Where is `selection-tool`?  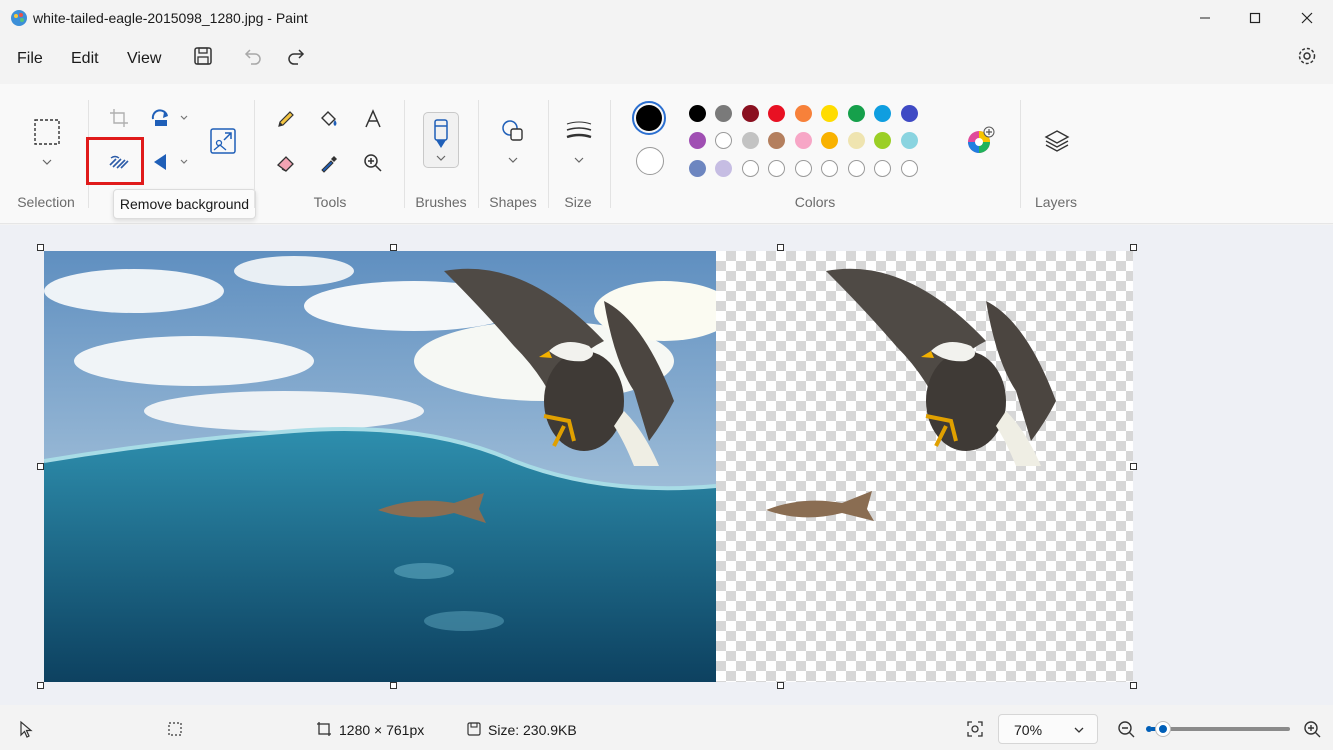
selection-tool is located at coordinates (47, 142).